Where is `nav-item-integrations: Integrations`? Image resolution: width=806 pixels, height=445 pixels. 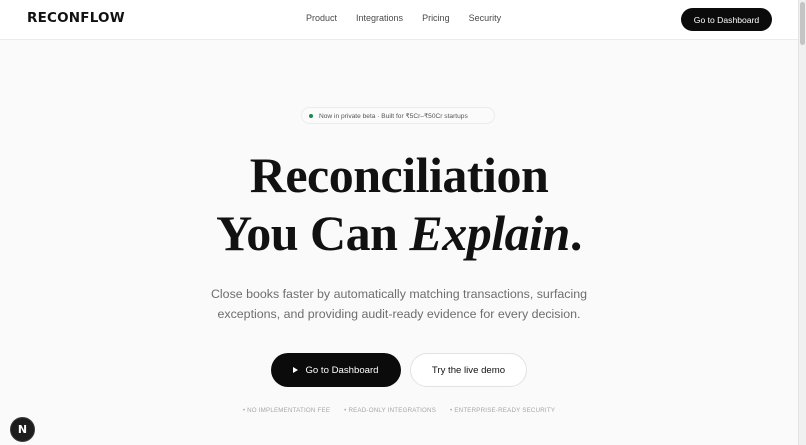
nav-item-integrations: Integrations is located at coordinates (379, 18).